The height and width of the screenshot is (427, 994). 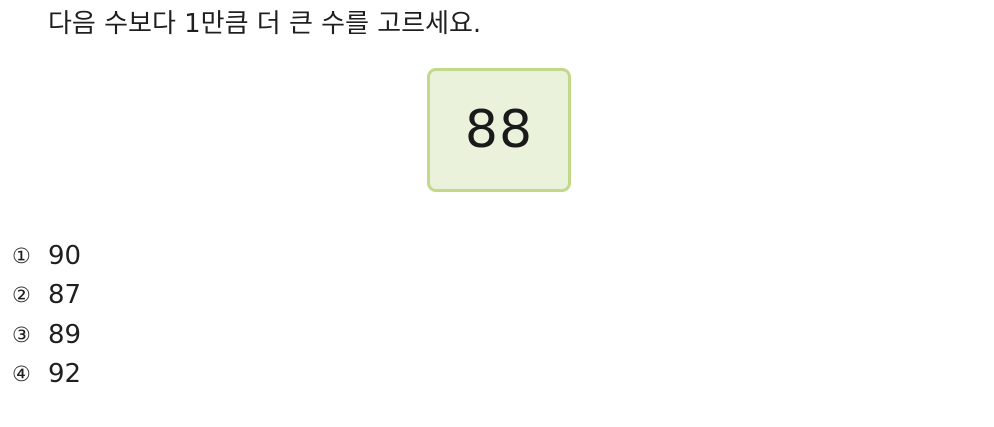 I want to click on answer-option-1: ① 90, so click(x=46, y=256).